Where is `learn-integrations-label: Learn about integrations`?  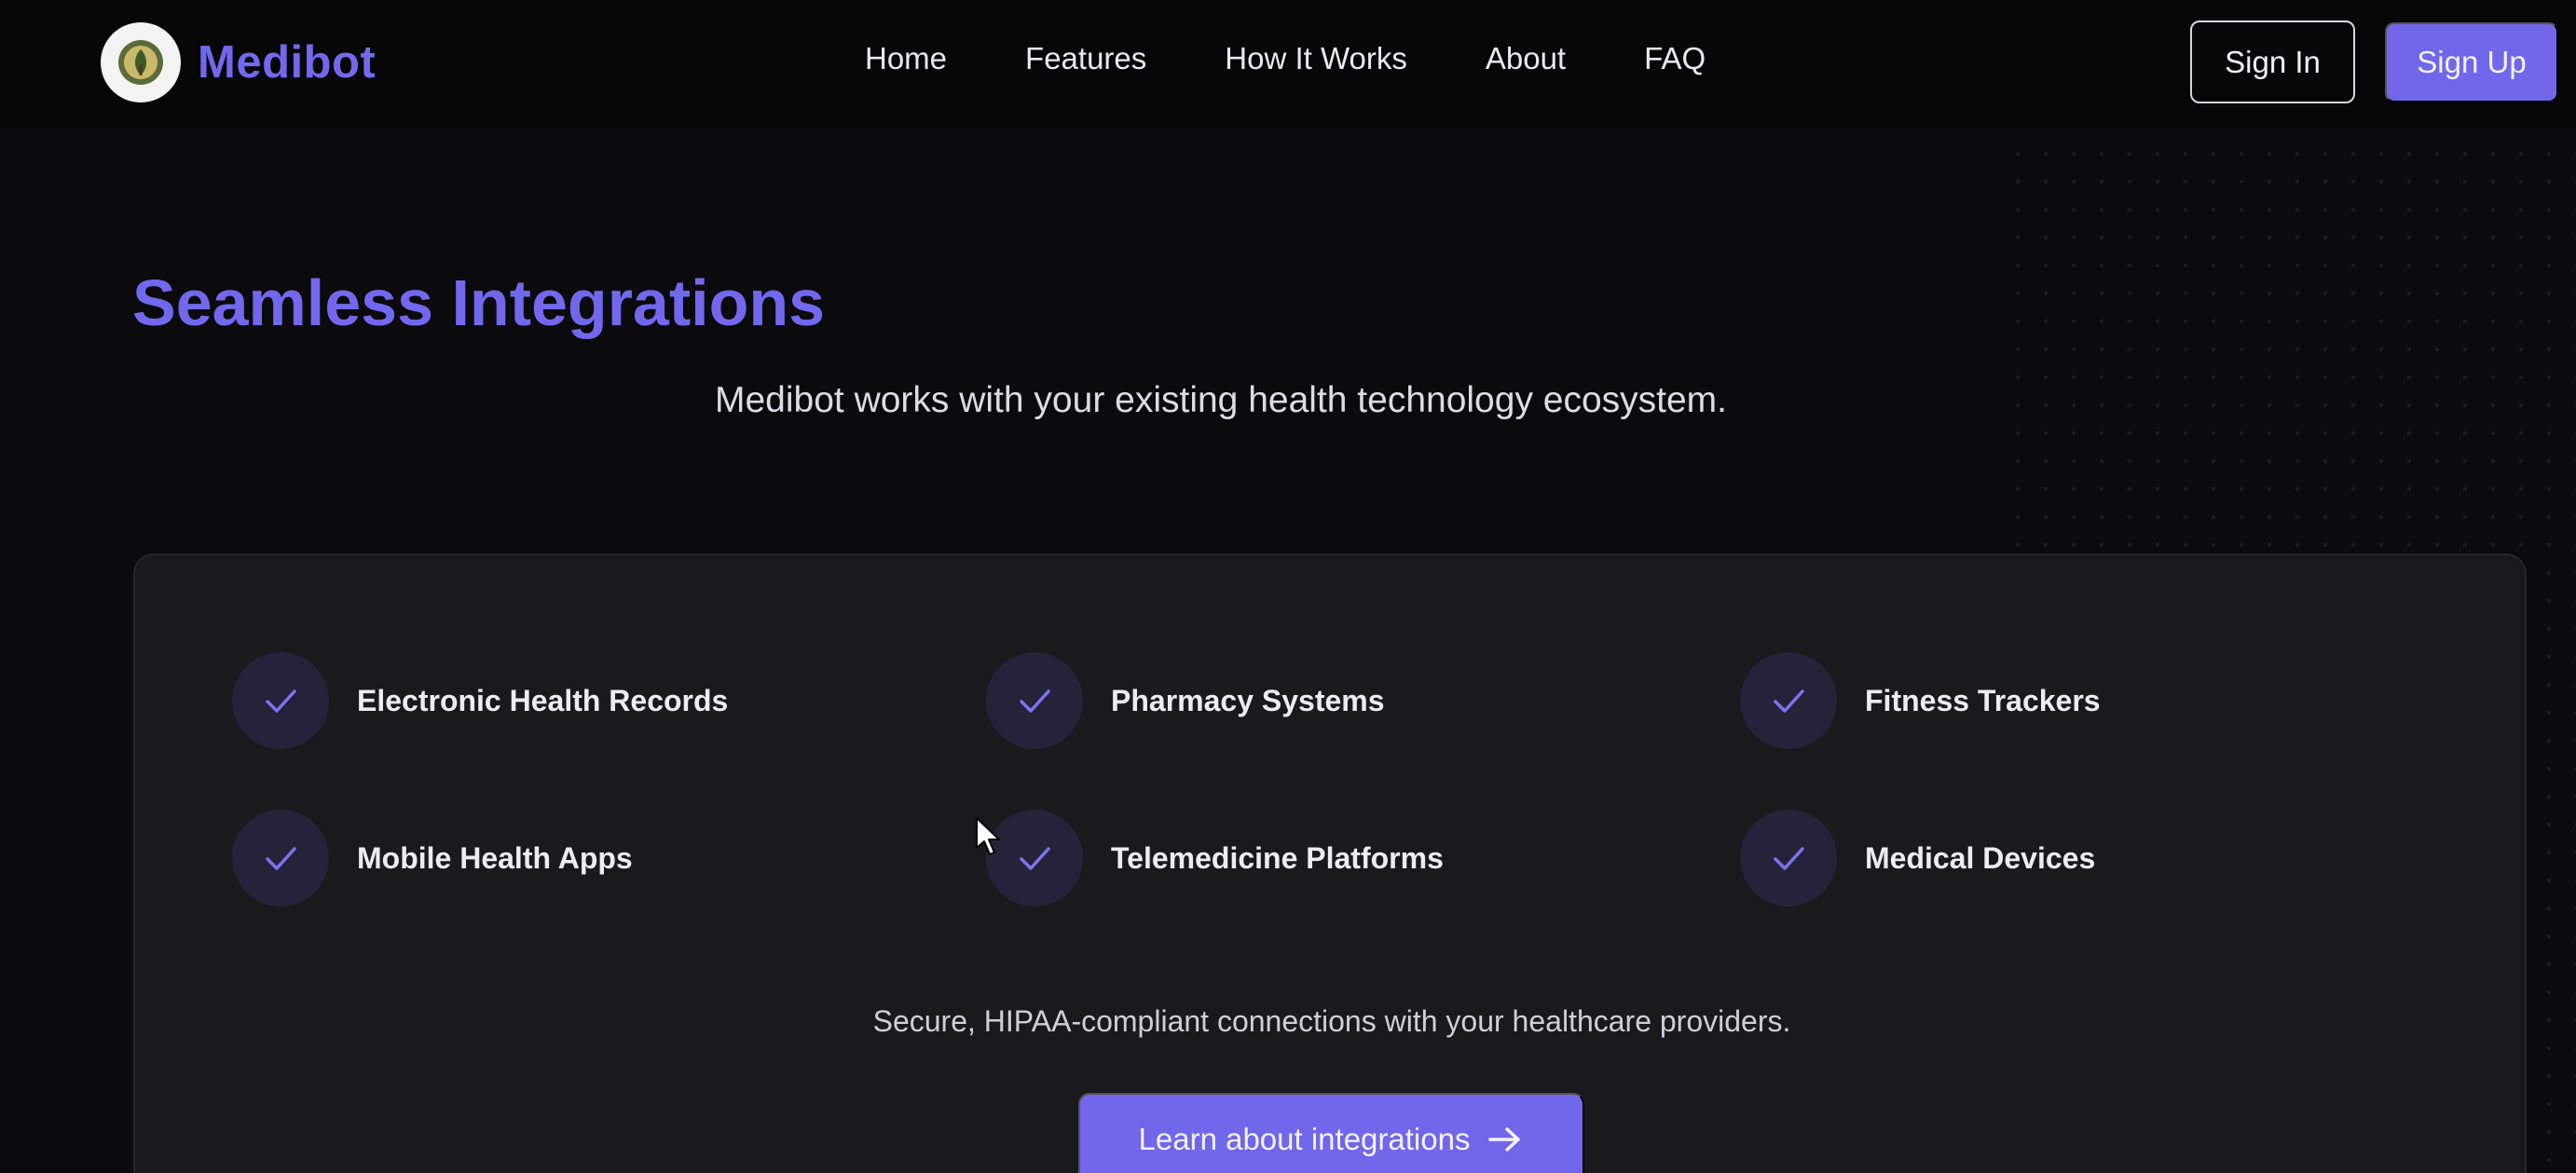 learn-integrations-label: Learn about integrations is located at coordinates (1304, 1139).